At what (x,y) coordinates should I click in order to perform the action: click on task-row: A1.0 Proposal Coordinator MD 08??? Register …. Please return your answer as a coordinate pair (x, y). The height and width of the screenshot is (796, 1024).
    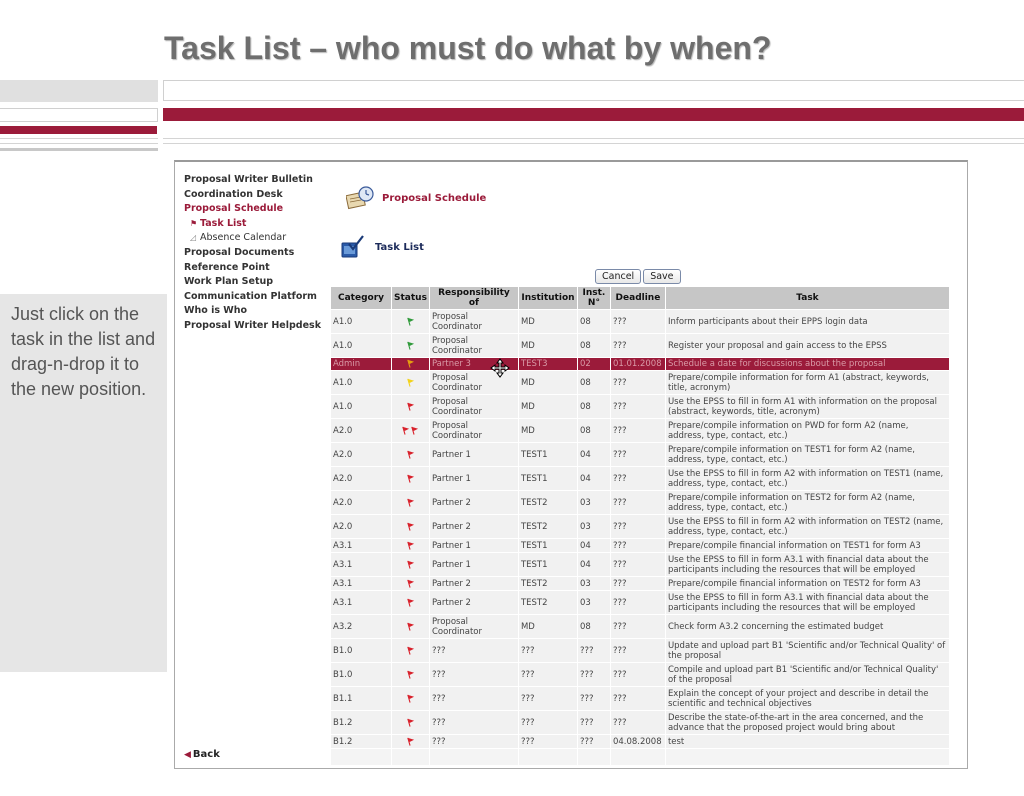
    Looking at the image, I should click on (640, 345).